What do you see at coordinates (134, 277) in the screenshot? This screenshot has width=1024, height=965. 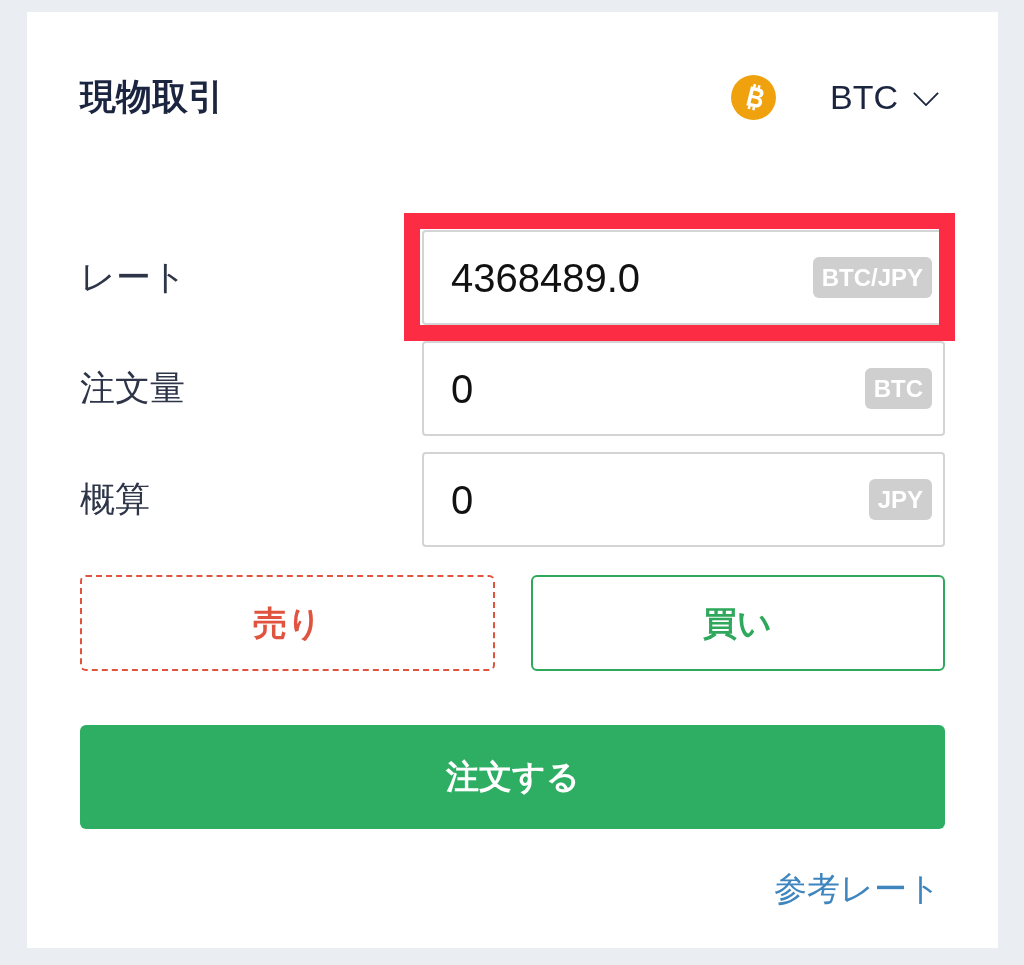 I see `field-label: レート` at bounding box center [134, 277].